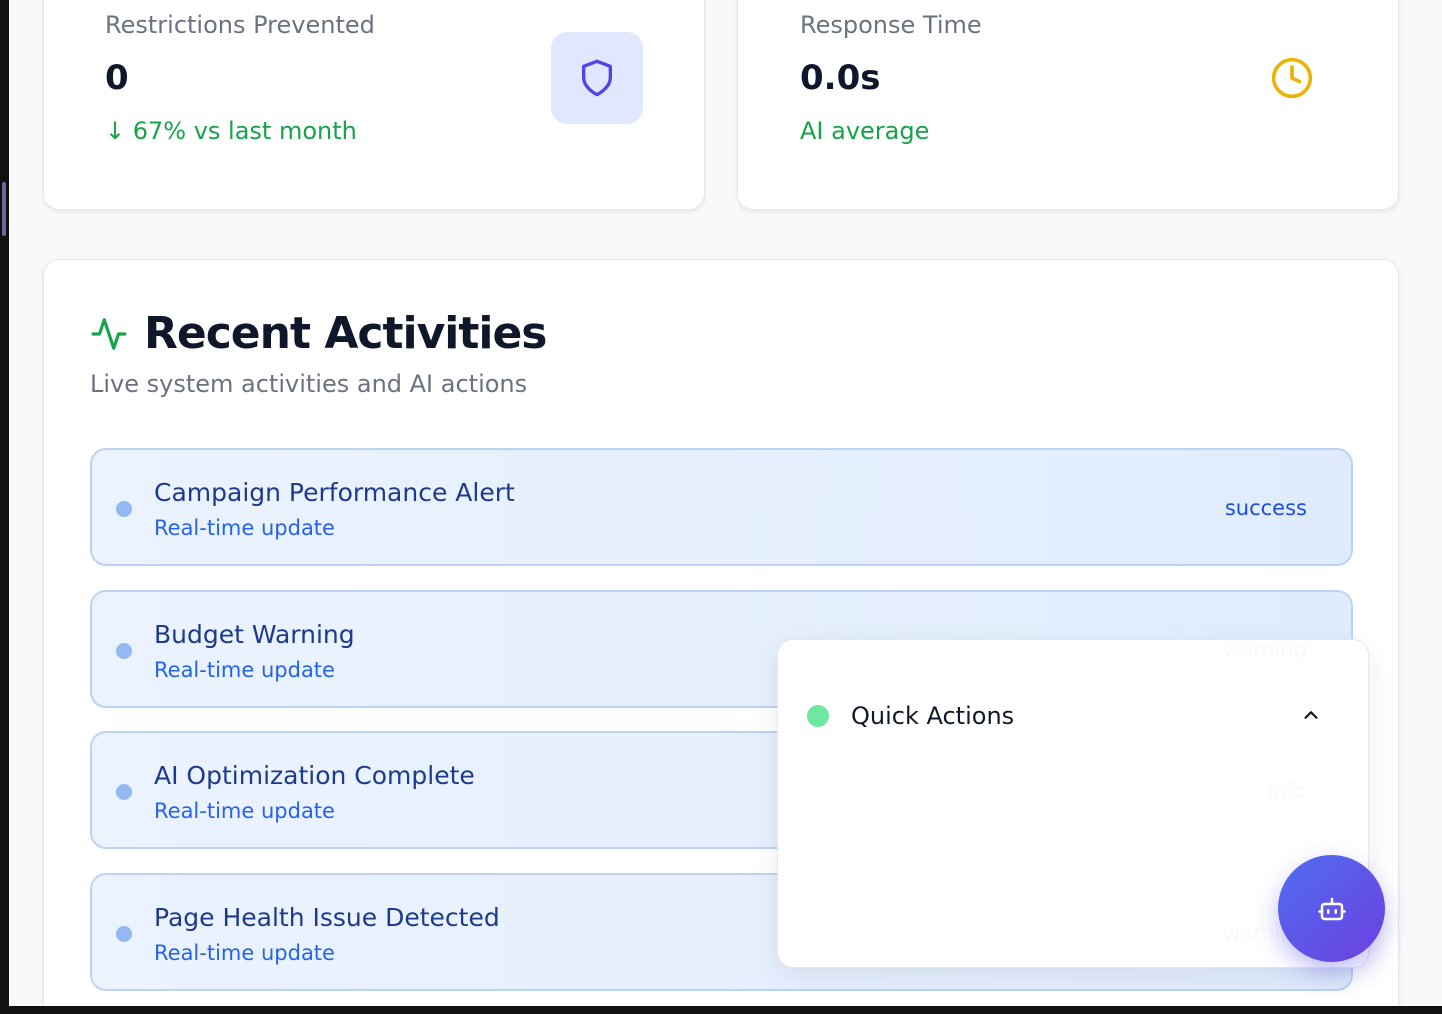 The image size is (1442, 1014). Describe the element at coordinates (1311, 715) in the screenshot. I see `chevron-up-icon` at that location.